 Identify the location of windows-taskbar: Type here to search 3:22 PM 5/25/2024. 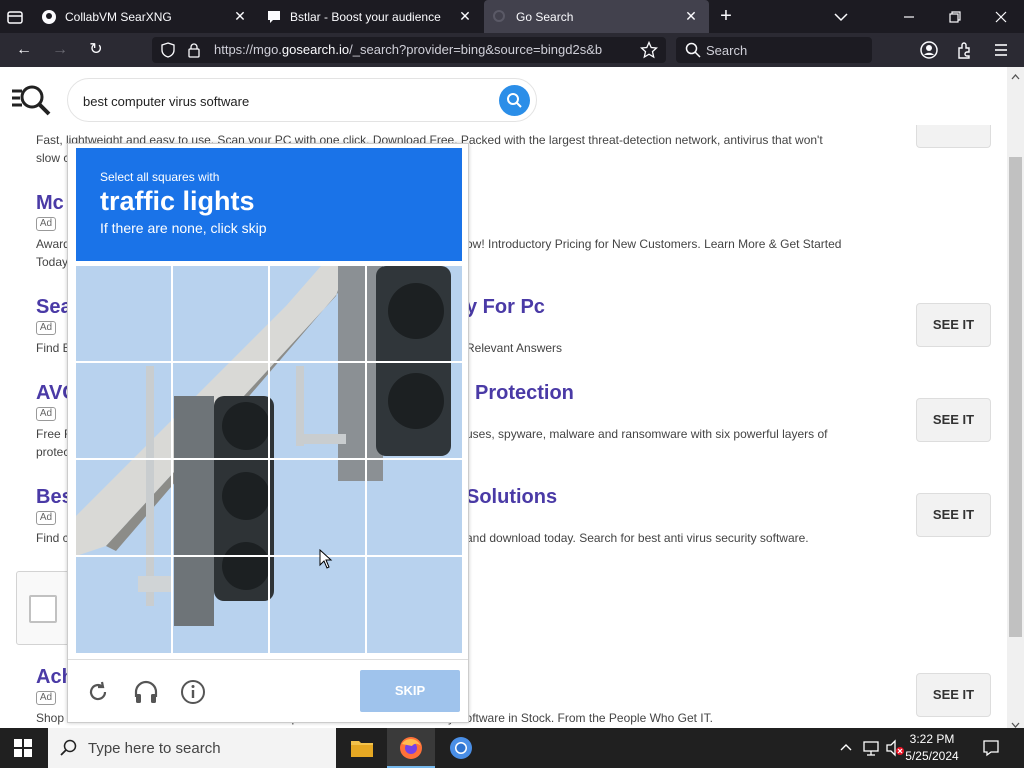
(512, 748).